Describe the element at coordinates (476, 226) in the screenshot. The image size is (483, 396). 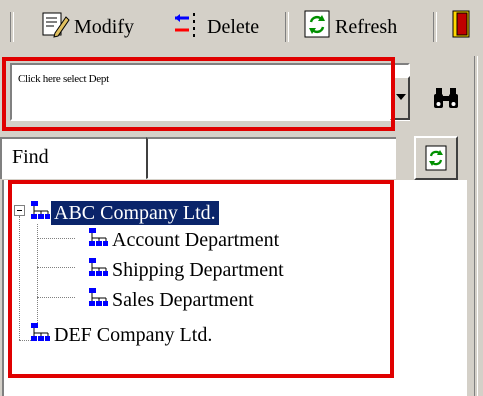
I see `panel-splitter` at that location.